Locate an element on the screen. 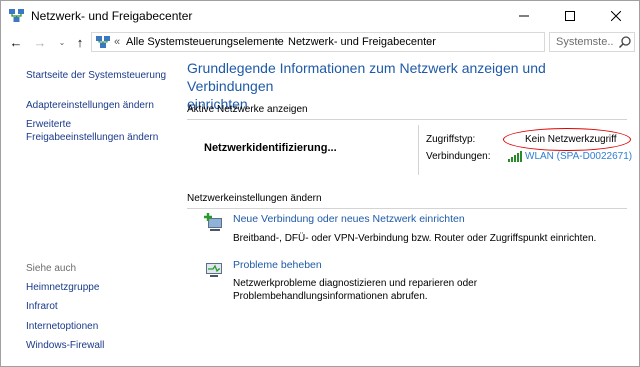 The image size is (640, 367). recent-locations-button: ⌄ is located at coordinates (62, 42).